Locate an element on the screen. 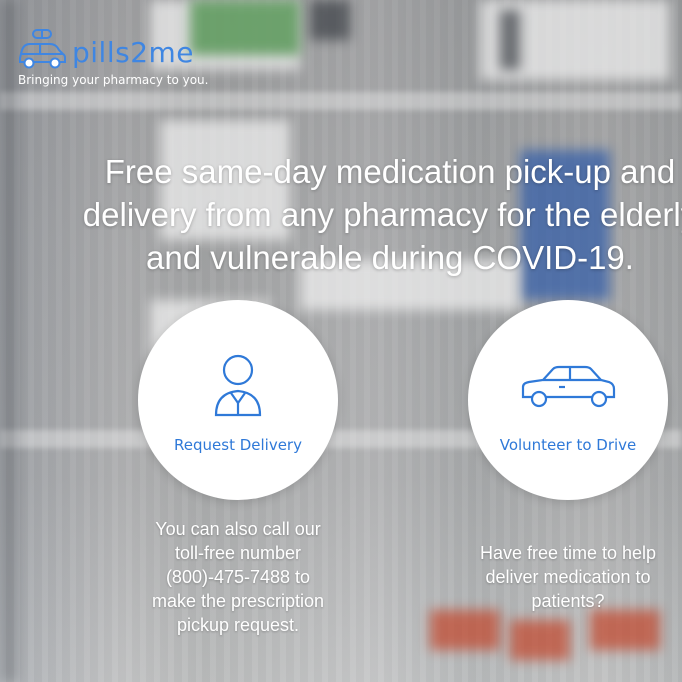  brand-name: pills2me is located at coordinates (133, 52).